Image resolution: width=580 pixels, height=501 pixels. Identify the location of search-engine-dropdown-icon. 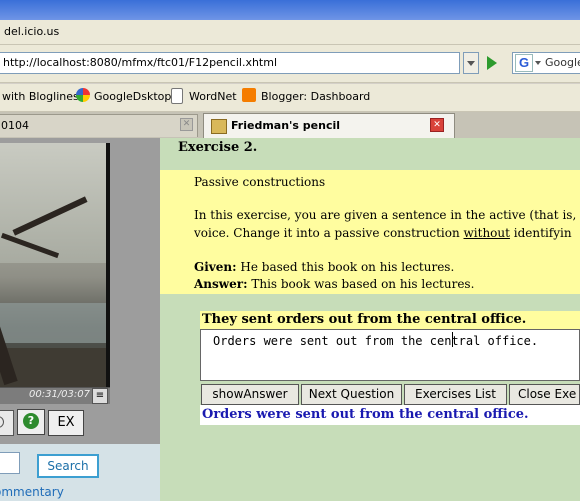
(538, 63).